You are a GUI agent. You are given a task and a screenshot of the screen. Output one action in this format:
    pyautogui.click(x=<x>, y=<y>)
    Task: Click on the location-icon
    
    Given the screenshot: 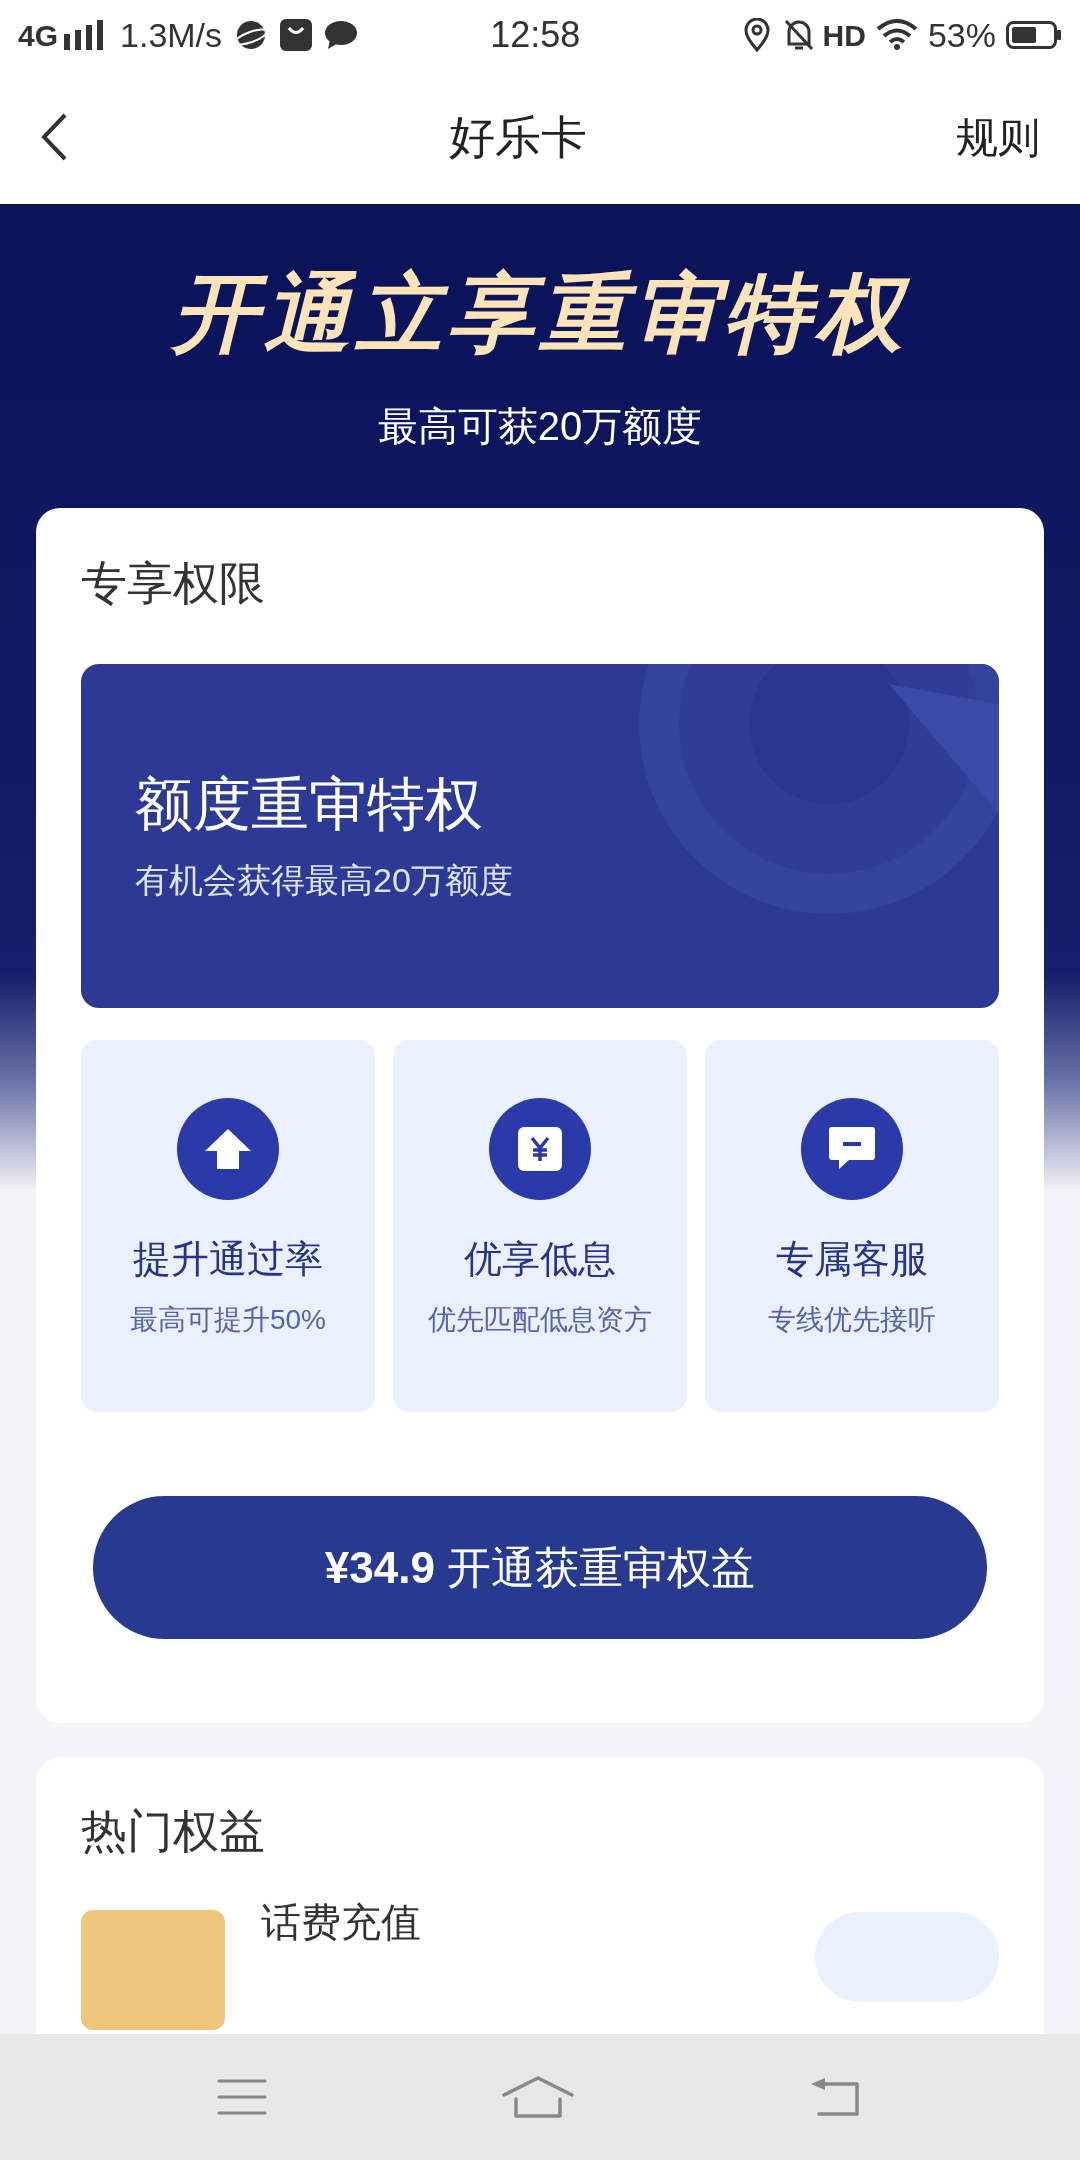 What is the action you would take?
    pyautogui.click(x=756, y=35)
    